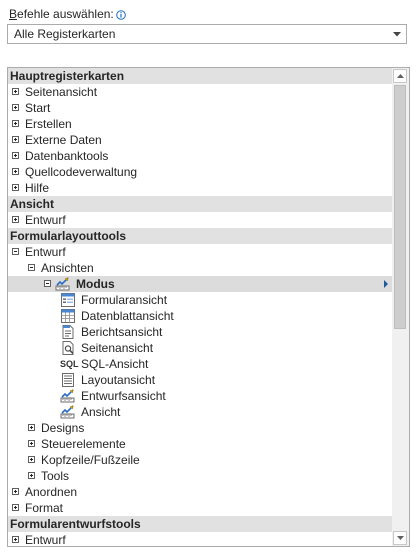 The image size is (417, 556). What do you see at coordinates (200, 140) in the screenshot?
I see `tree-item: Externe Daten` at bounding box center [200, 140].